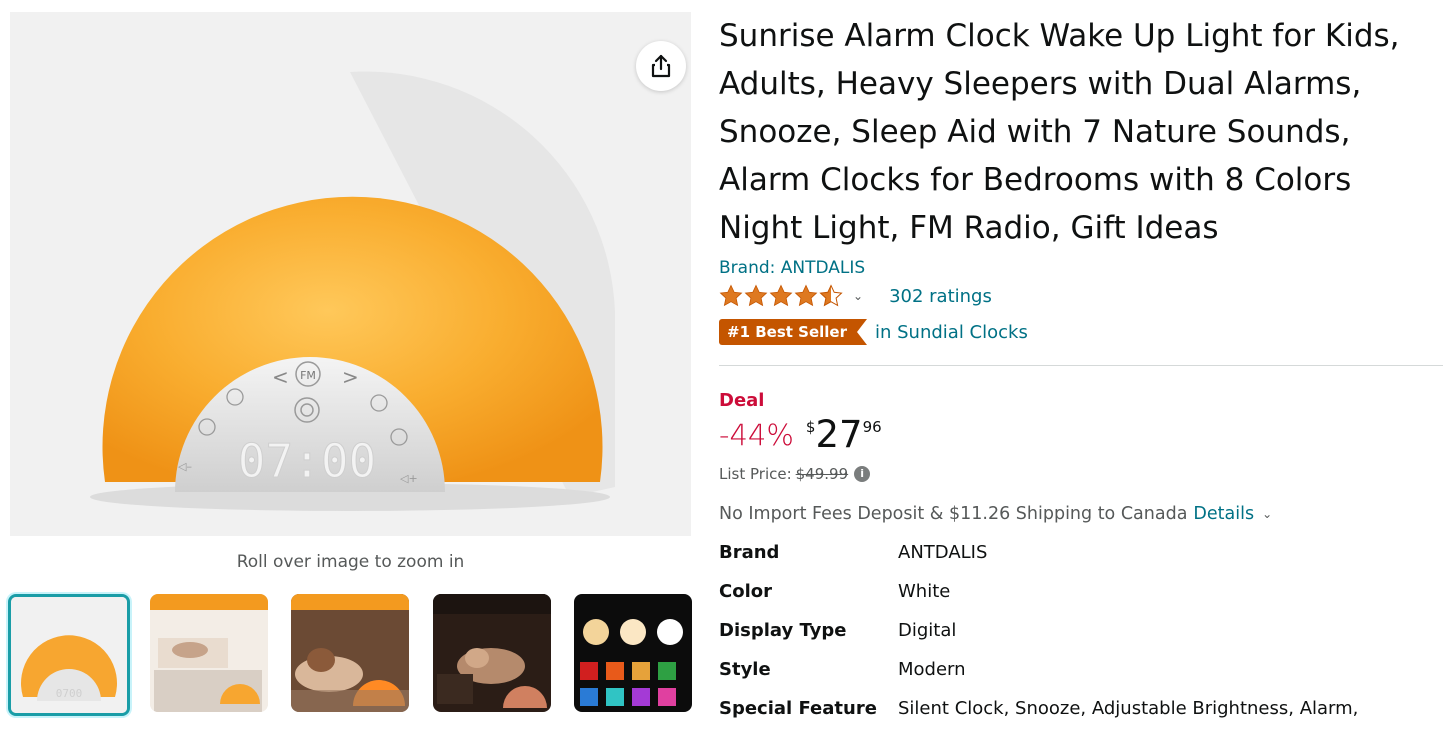  I want to click on thumb-main-product: 0700, so click(69, 655).